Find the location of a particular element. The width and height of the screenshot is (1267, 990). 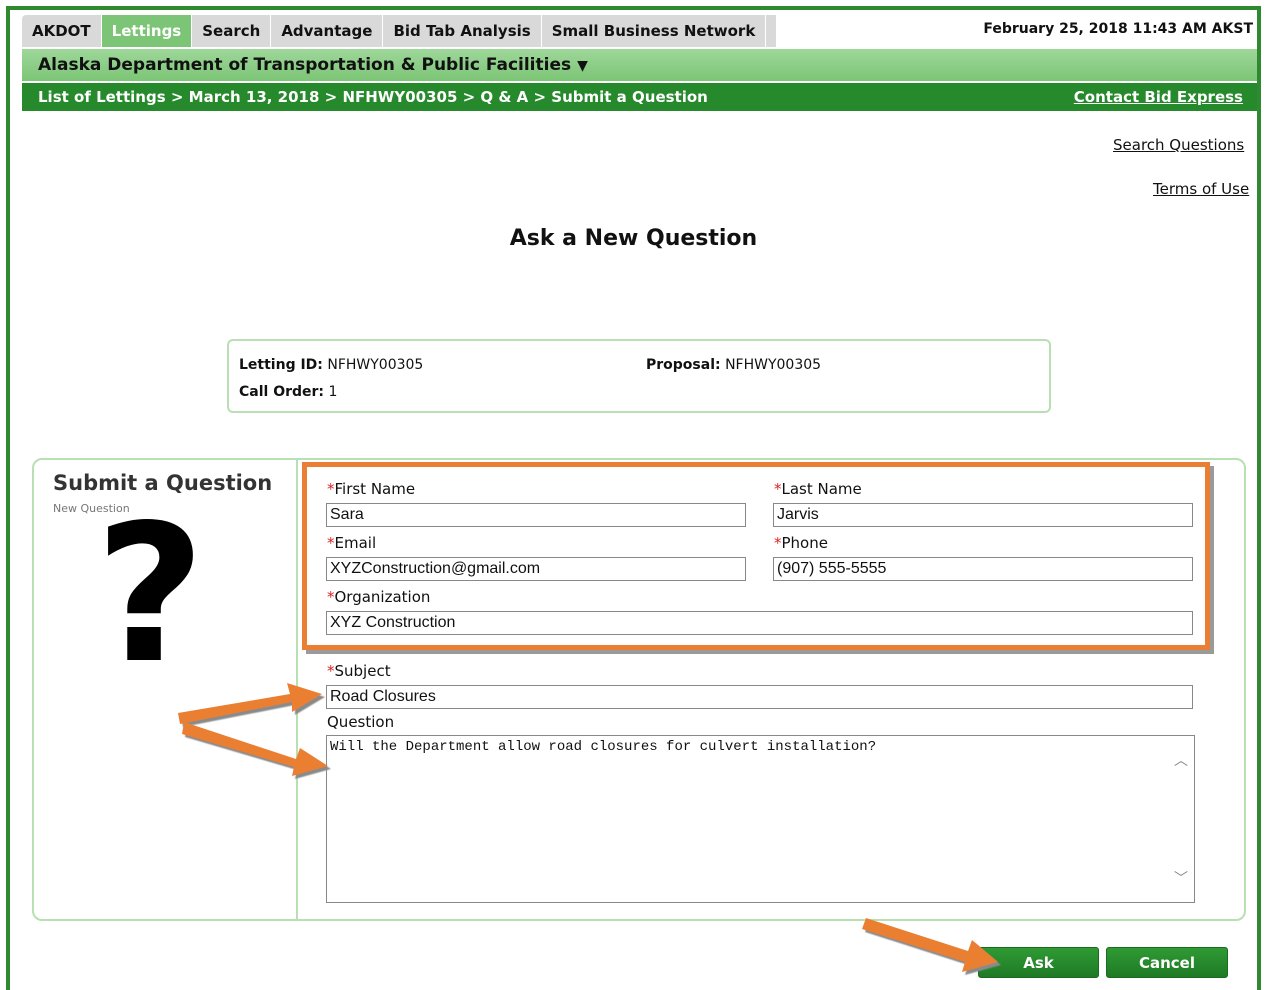

arrow-to-question-icon is located at coordinates (255, 749).